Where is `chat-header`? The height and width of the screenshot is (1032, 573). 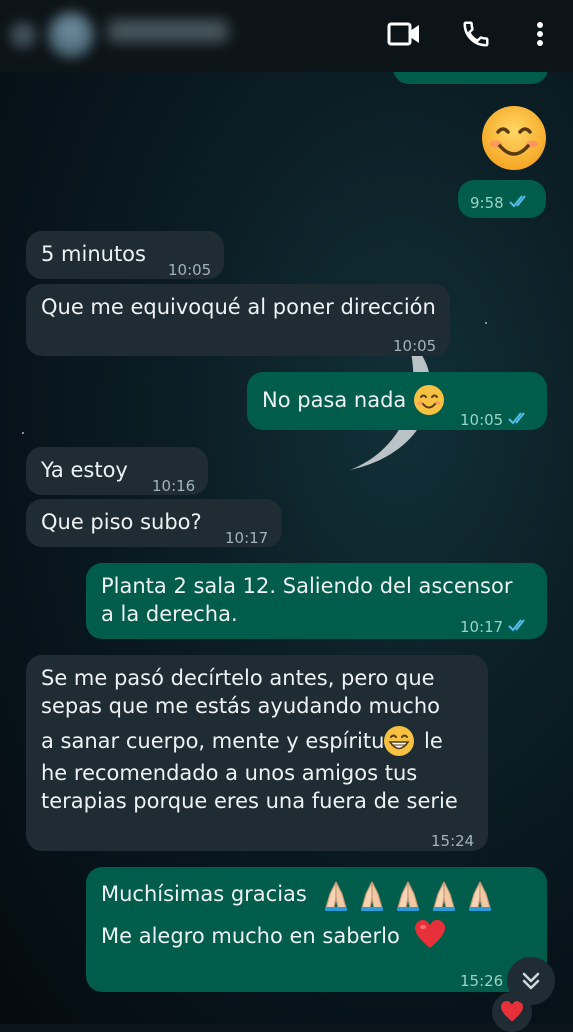 chat-header is located at coordinates (286, 36).